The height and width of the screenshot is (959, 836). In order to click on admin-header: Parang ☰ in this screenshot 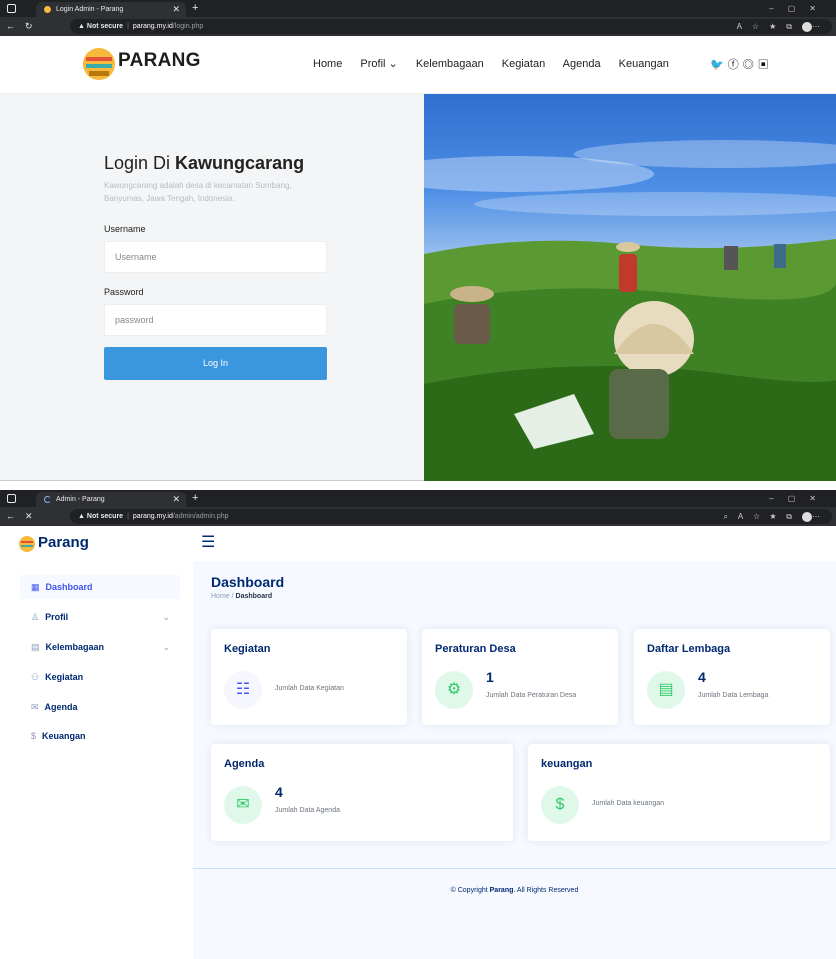, I will do `click(418, 543)`.